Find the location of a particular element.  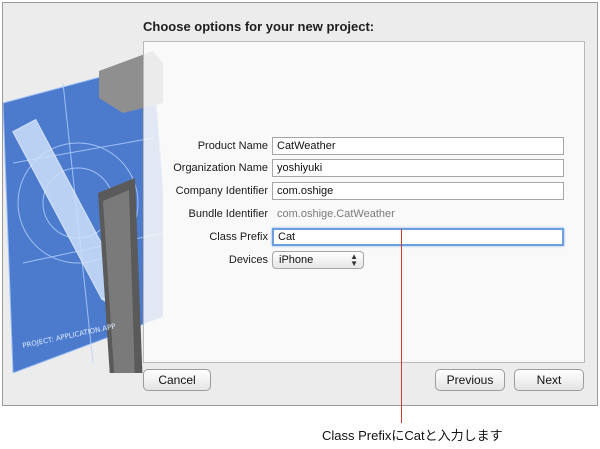

organization-name-row: Organization Name yoshiyuki is located at coordinates (365, 169).